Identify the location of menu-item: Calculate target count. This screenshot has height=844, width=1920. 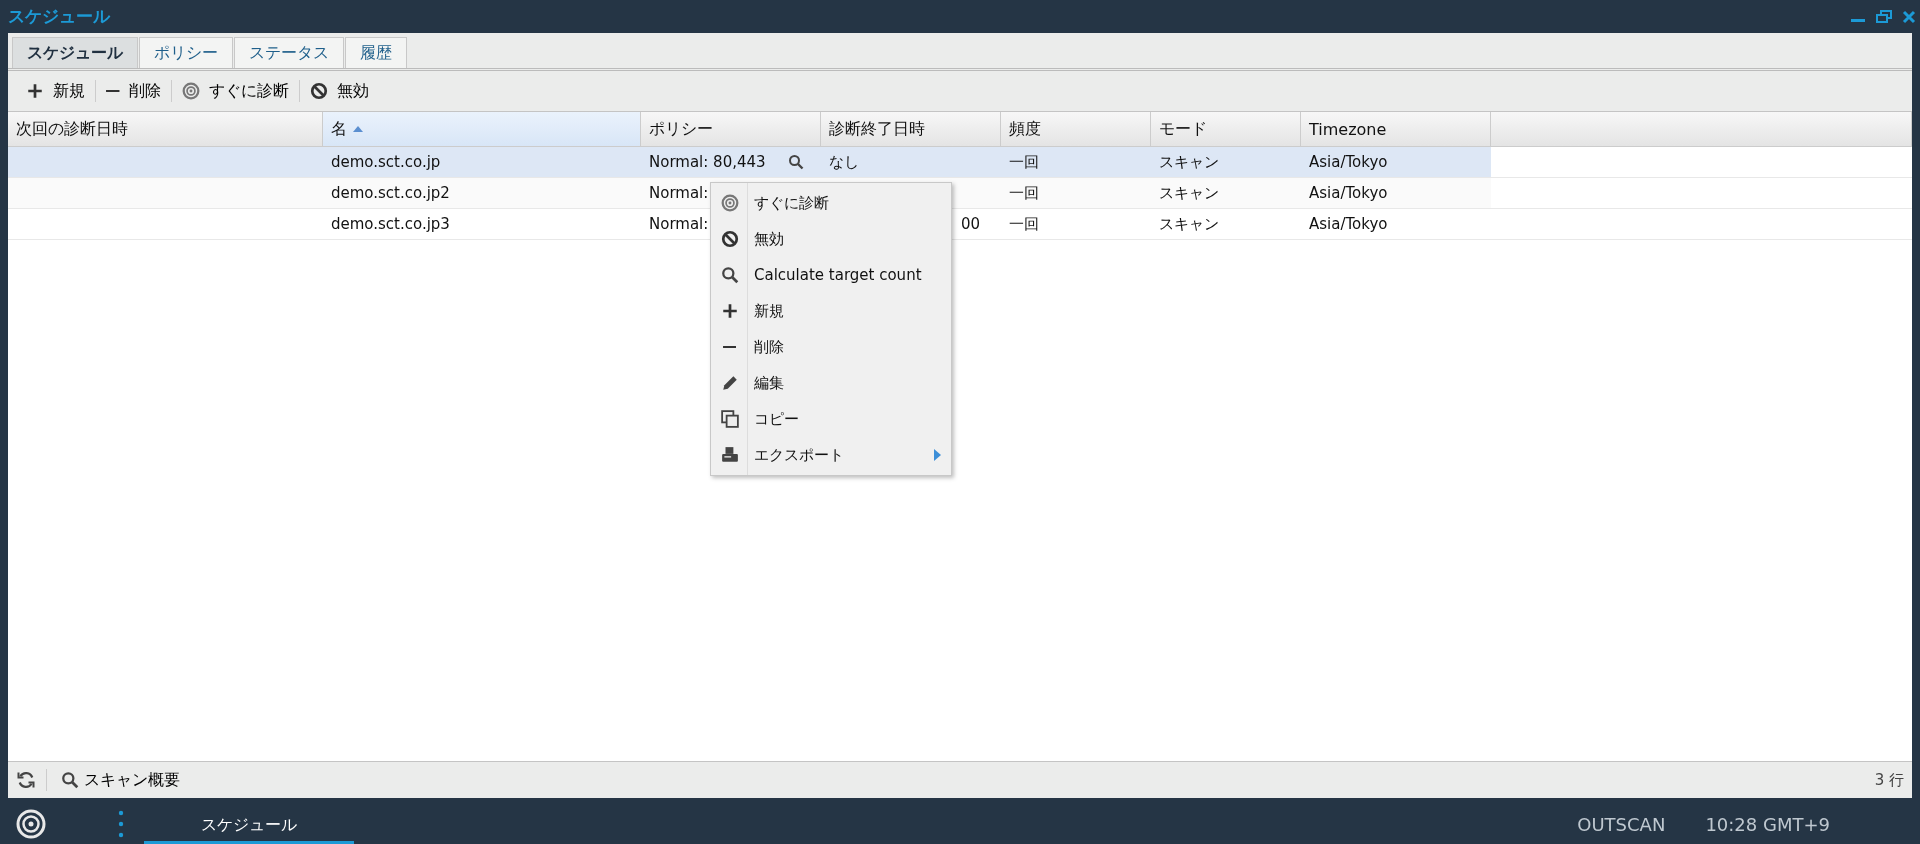
(831, 275).